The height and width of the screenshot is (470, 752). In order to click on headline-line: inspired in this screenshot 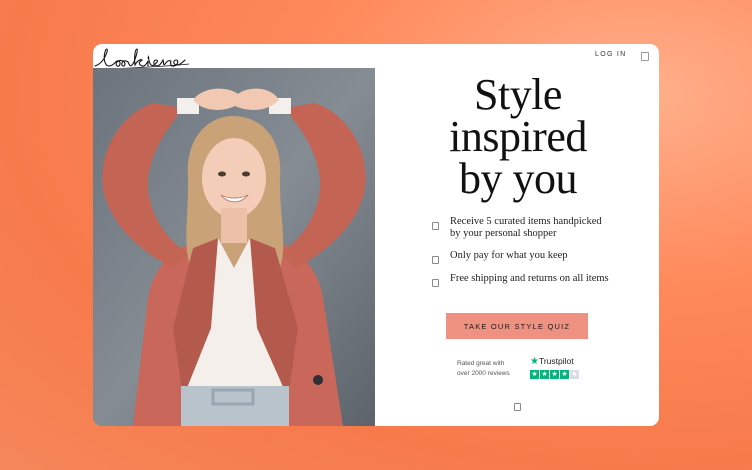, I will do `click(518, 136)`.